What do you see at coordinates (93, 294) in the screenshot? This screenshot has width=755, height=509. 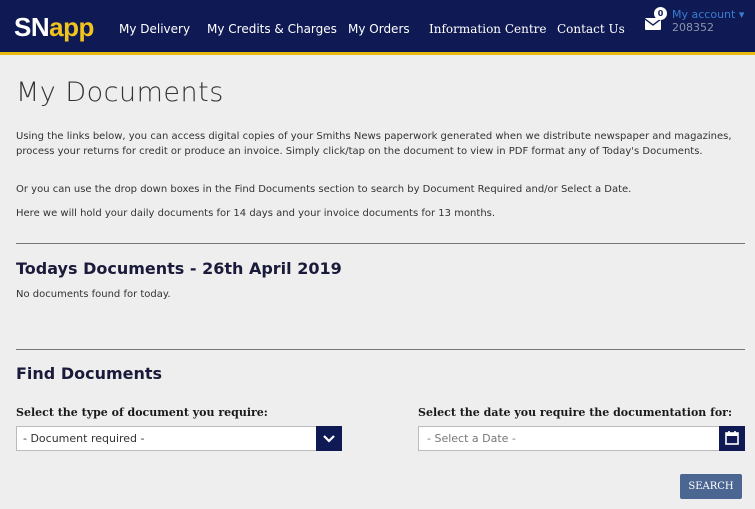 I see `no-documents-message: No documents found for today.` at bounding box center [93, 294].